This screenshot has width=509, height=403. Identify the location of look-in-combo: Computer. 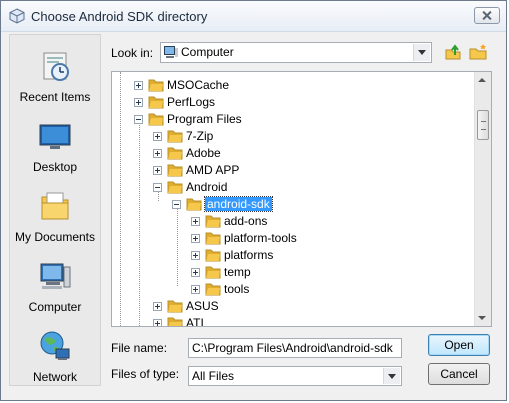
(296, 52).